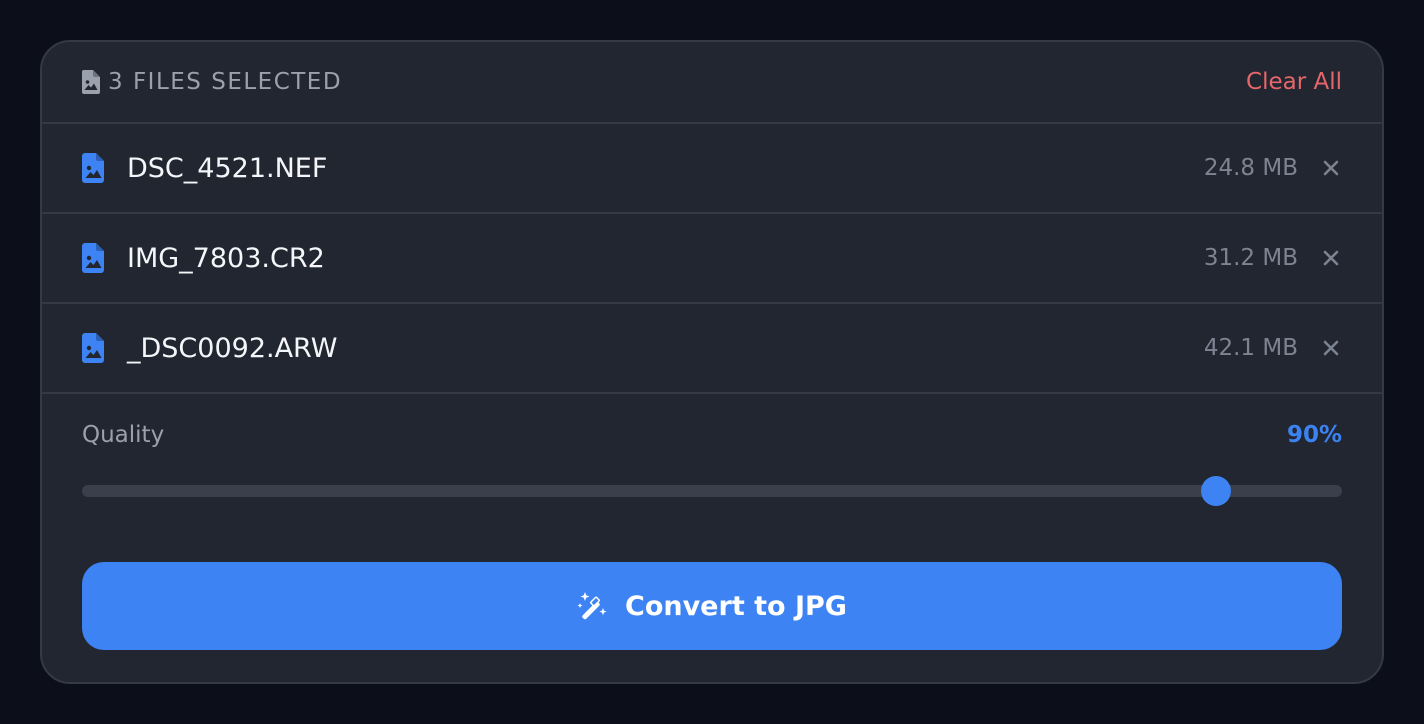  I want to click on file-list-header: 3 FILES SELECTED Clear All, so click(712, 83).